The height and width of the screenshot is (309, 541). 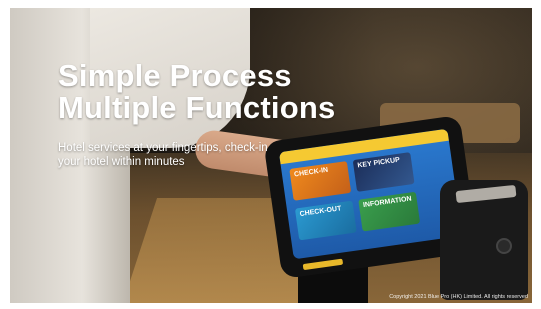 What do you see at coordinates (325, 220) in the screenshot?
I see `kiosk-tile-check-out: CHECK-OUT` at bounding box center [325, 220].